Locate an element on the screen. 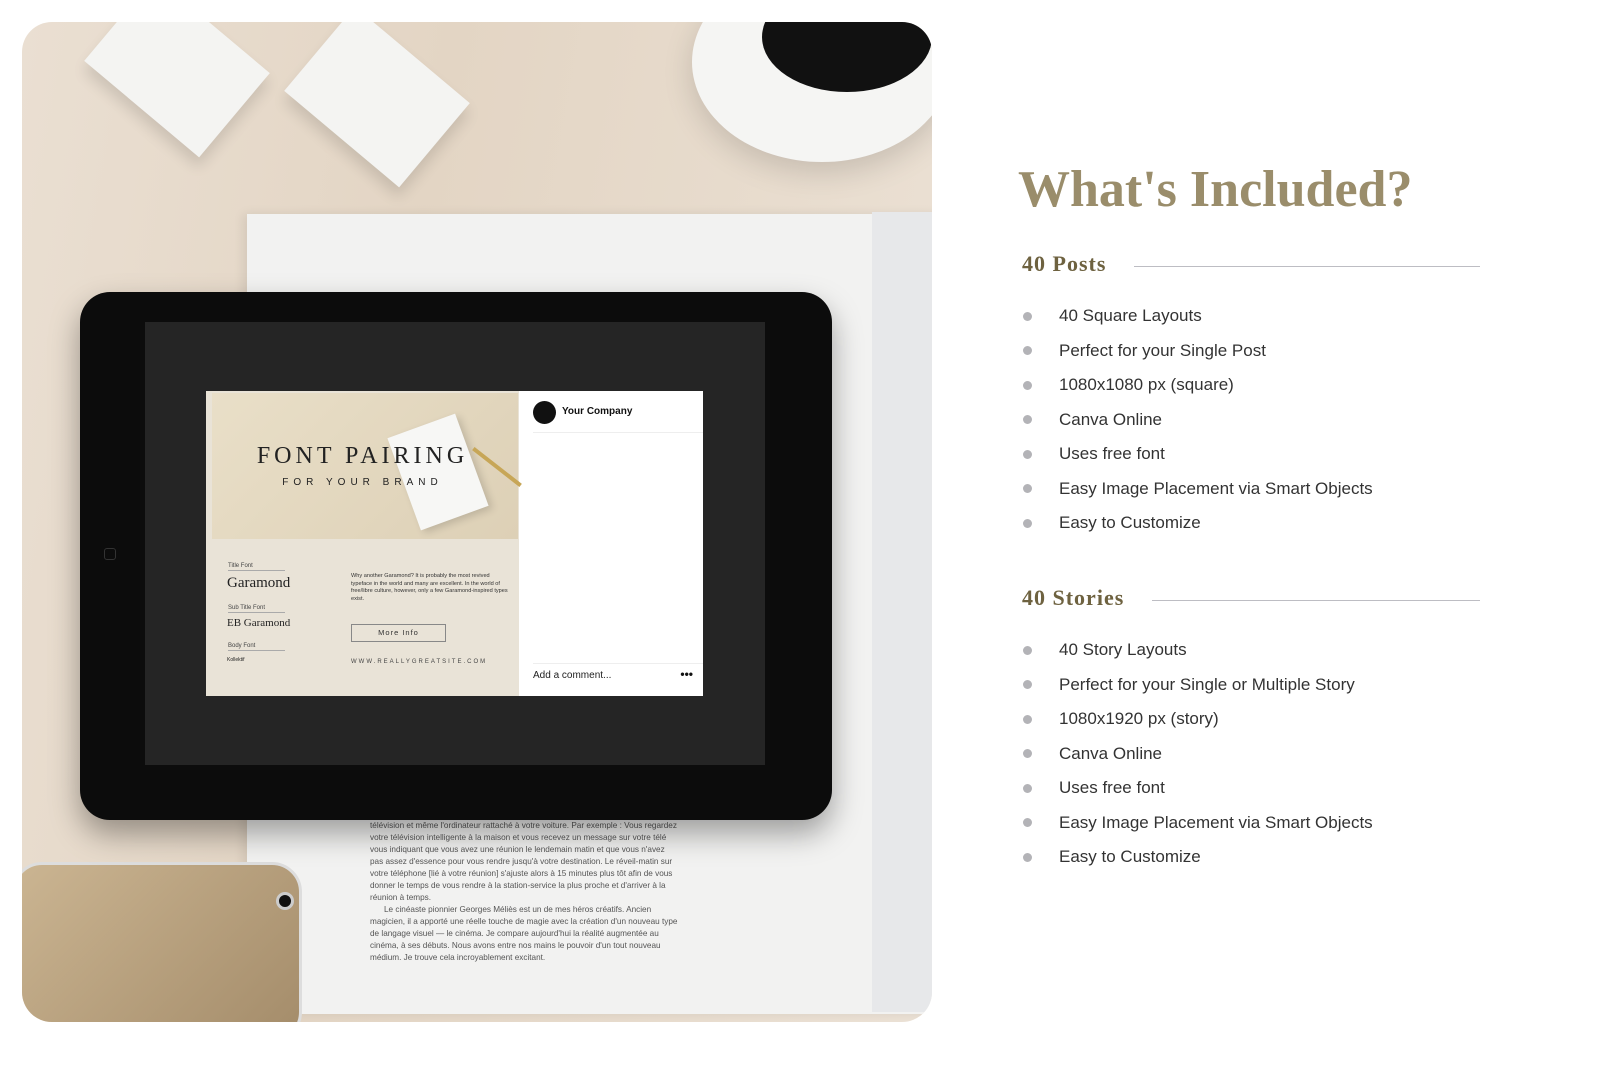  social-post-frame: Your Company Add a comment... ••• is located at coordinates (611, 543).